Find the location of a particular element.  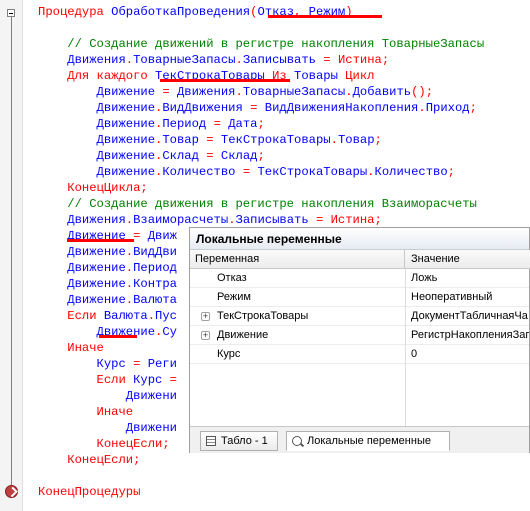

code-line: Если Валюта.Пус is located at coordinates (107, 316).